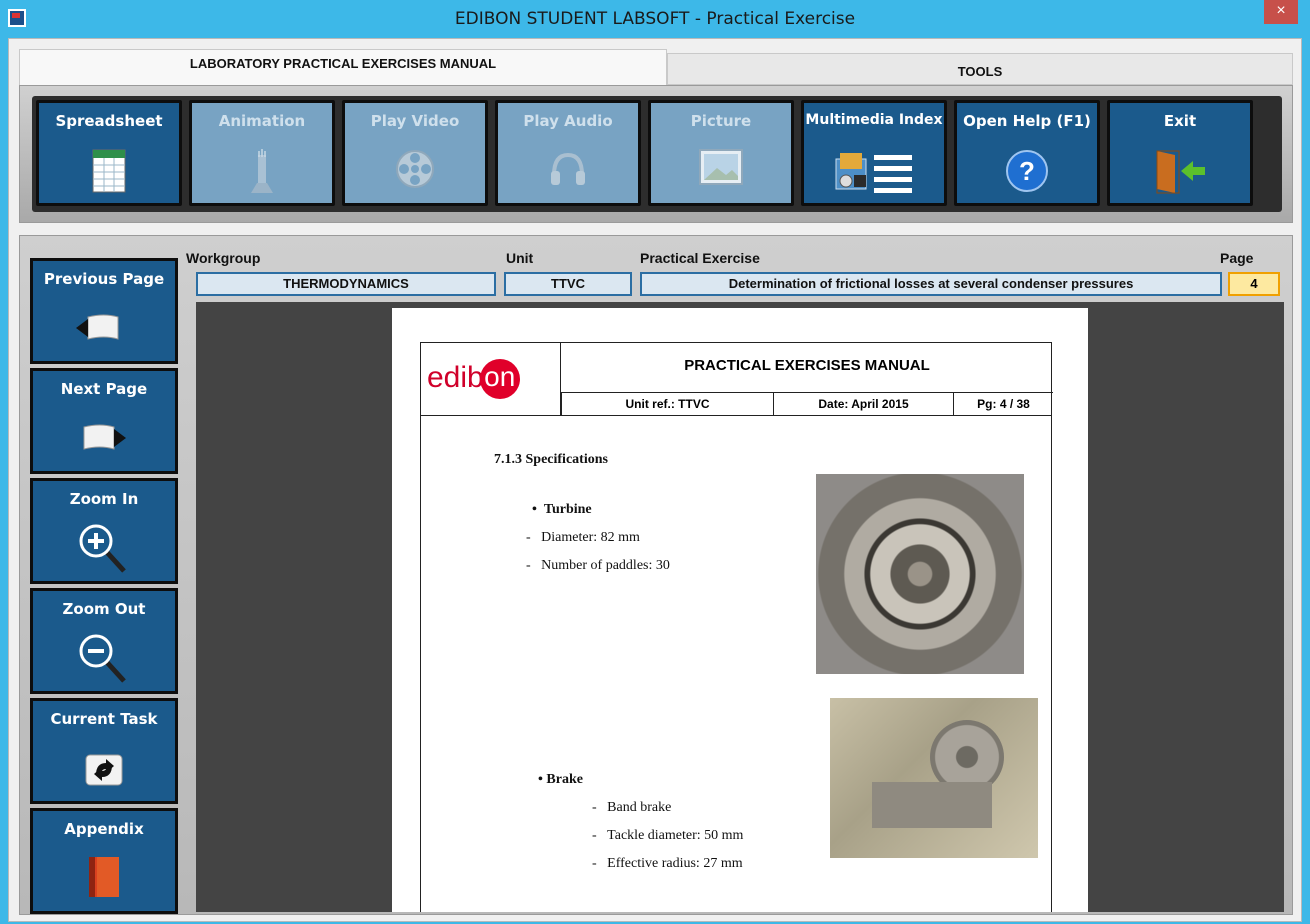 The width and height of the screenshot is (1310, 924). I want to click on next-page-label: Next Page, so click(104, 389).